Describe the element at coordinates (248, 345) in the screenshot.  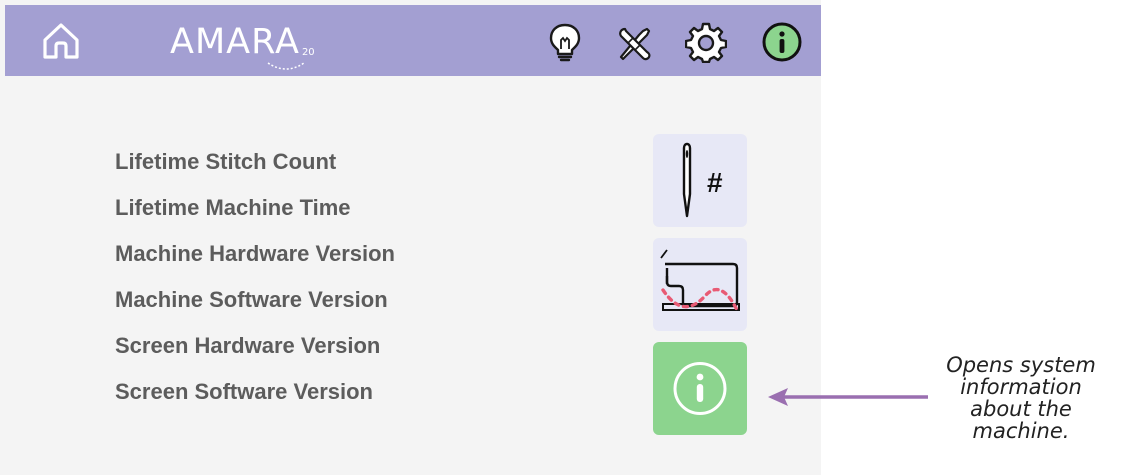
I see `info-item-screen-hardware-version: Screen Hardware Version` at that location.